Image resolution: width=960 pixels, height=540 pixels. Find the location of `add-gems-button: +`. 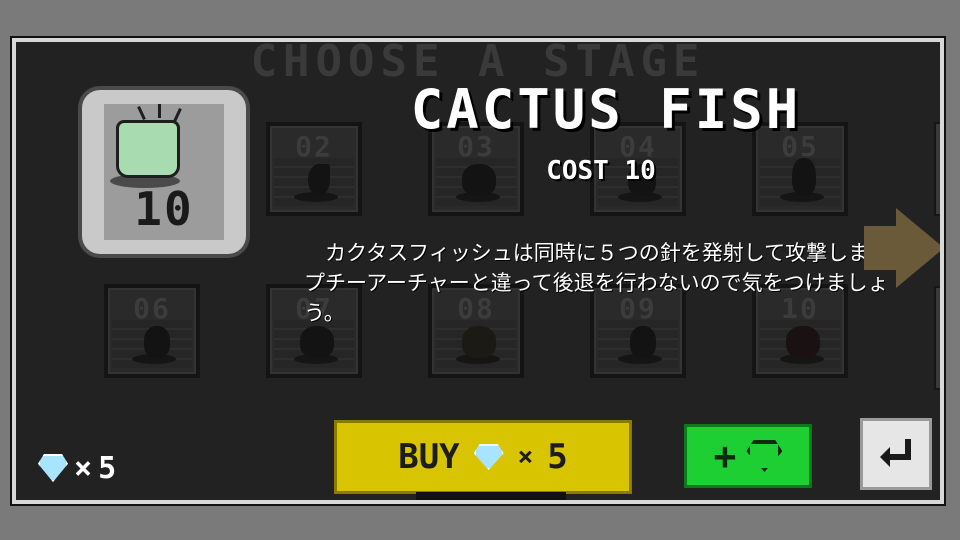

add-gems-button: + is located at coordinates (748, 456).